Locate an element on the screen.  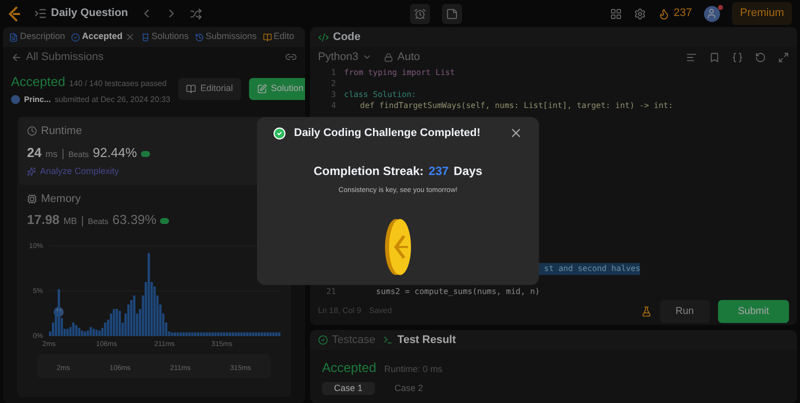
avatar is located at coordinates (712, 14).